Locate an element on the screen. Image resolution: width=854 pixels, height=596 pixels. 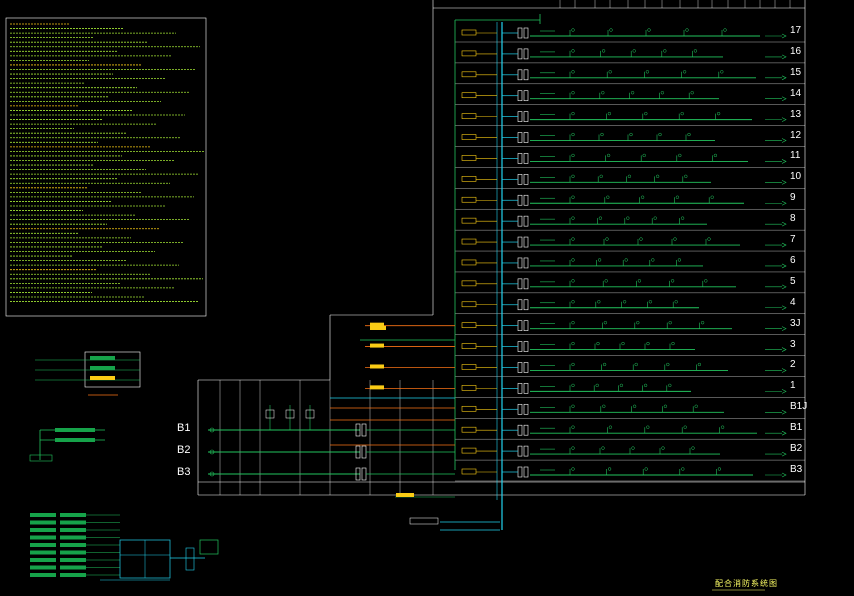
floor-label: 17 is located at coordinates (796, 30).